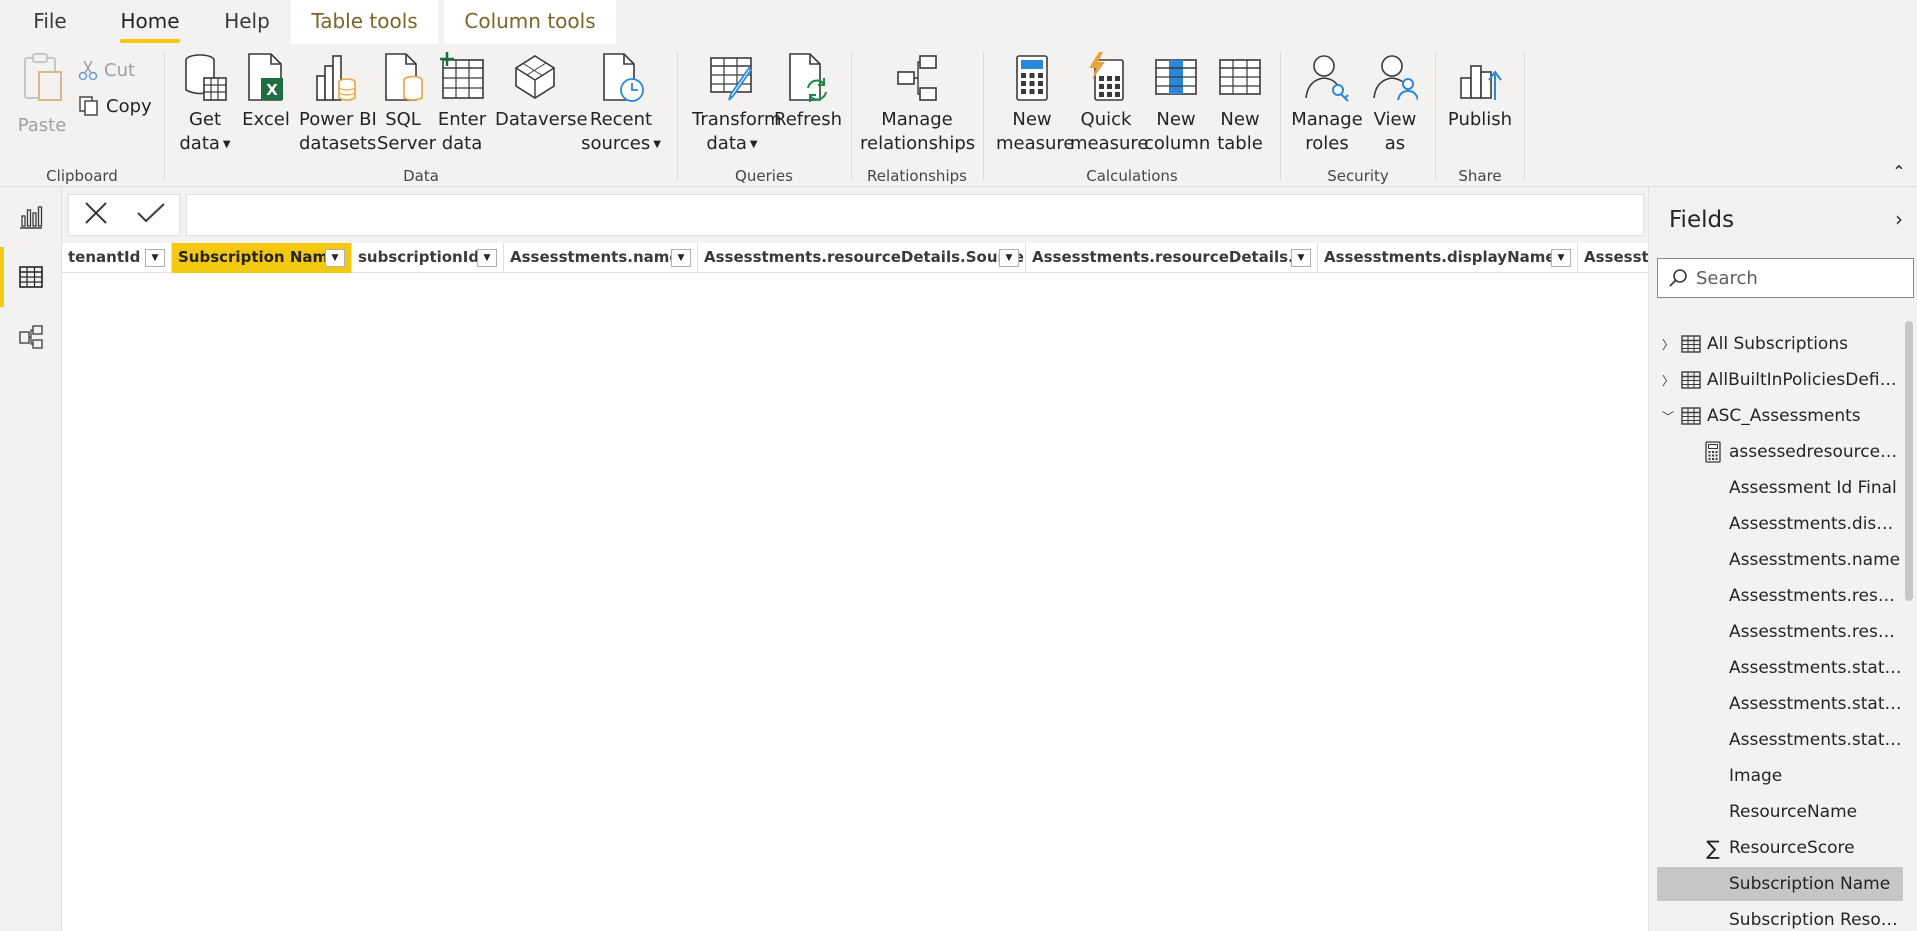  I want to click on chevron-down-icon: ﹀, so click(1668, 416).